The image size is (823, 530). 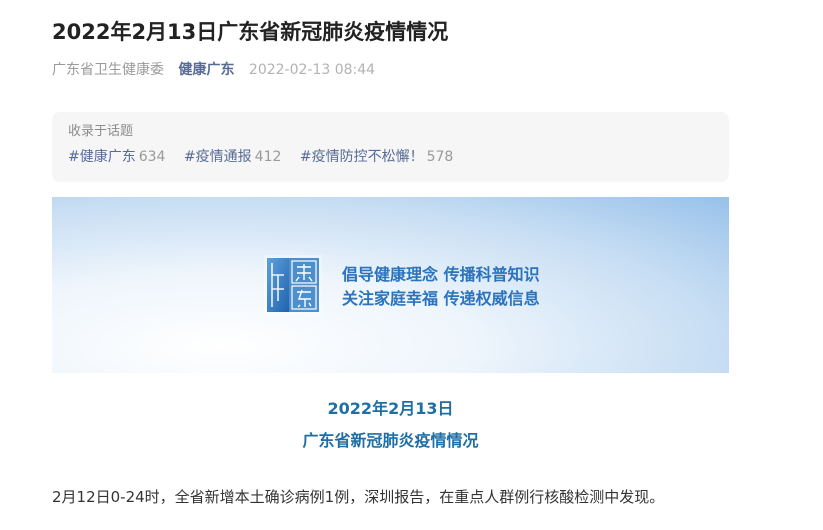 I want to click on publish-time: 2022-02-13 08:44, so click(x=312, y=70).